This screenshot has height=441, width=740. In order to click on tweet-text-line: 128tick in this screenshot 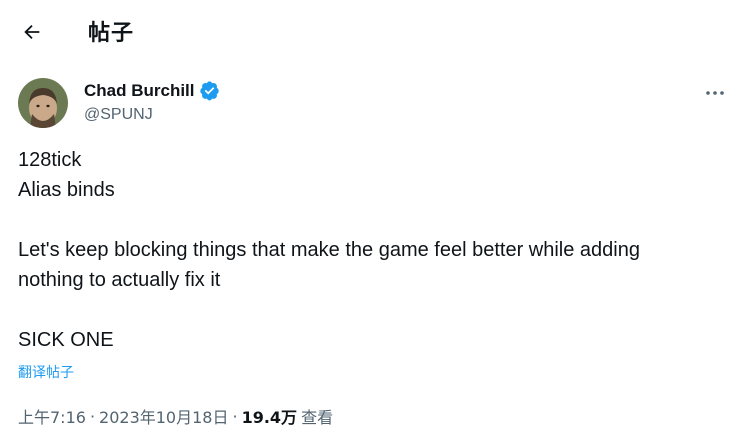, I will do `click(50, 160)`.